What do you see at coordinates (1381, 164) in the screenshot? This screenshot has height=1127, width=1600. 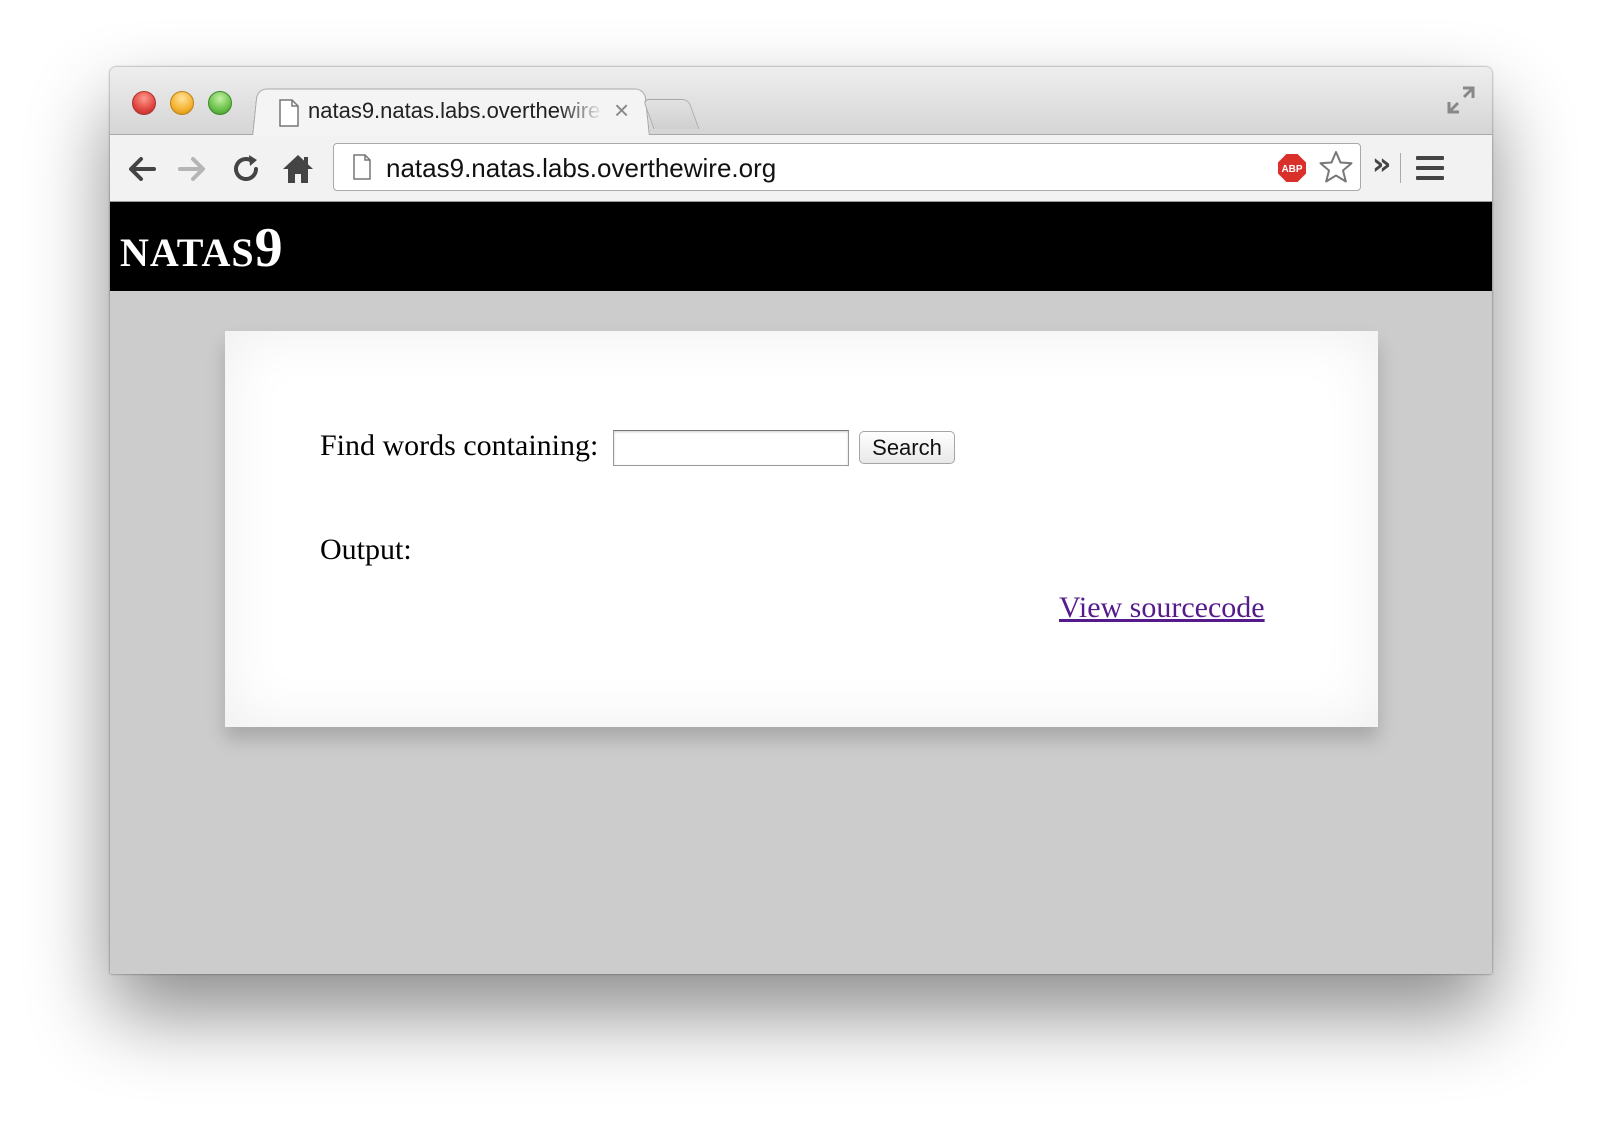 I see `extensions-overflow-button: »` at bounding box center [1381, 164].